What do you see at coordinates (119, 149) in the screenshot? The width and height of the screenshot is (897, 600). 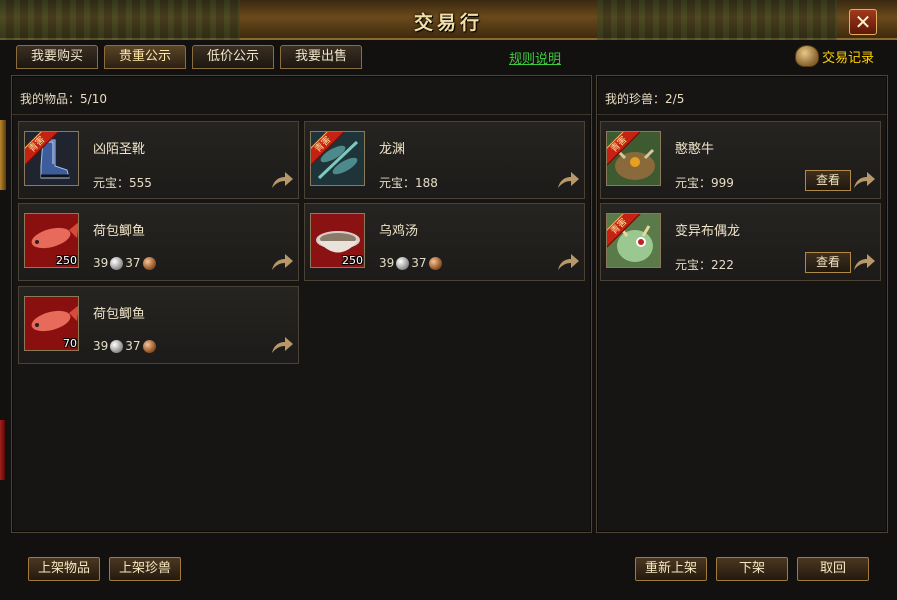 I see `item-name: 凶陌圣靴` at bounding box center [119, 149].